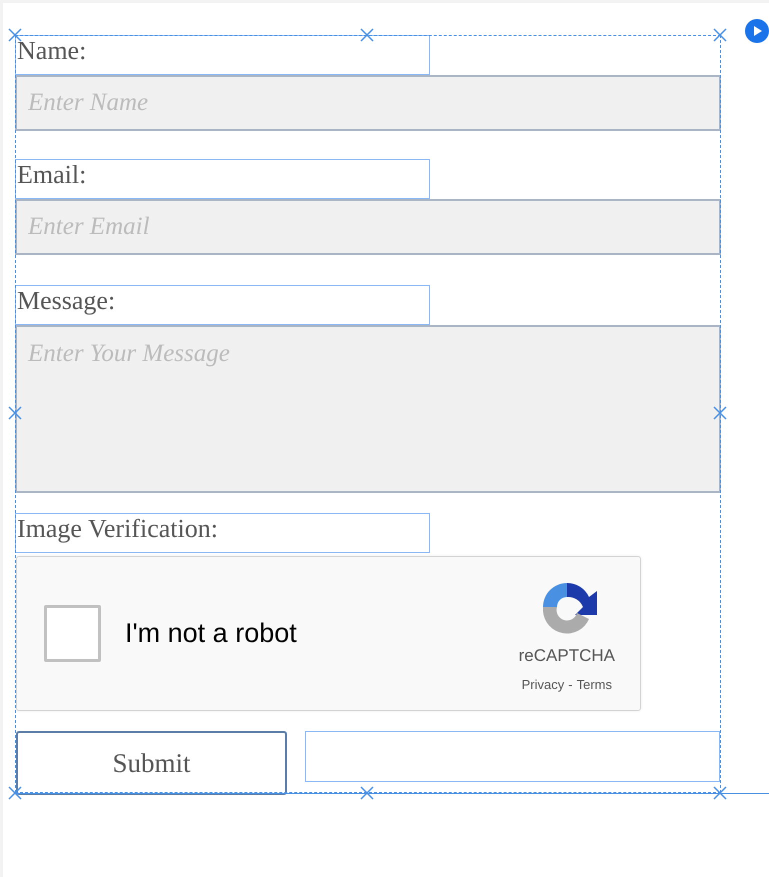  I want to click on terms-link: Terms, so click(594, 684).